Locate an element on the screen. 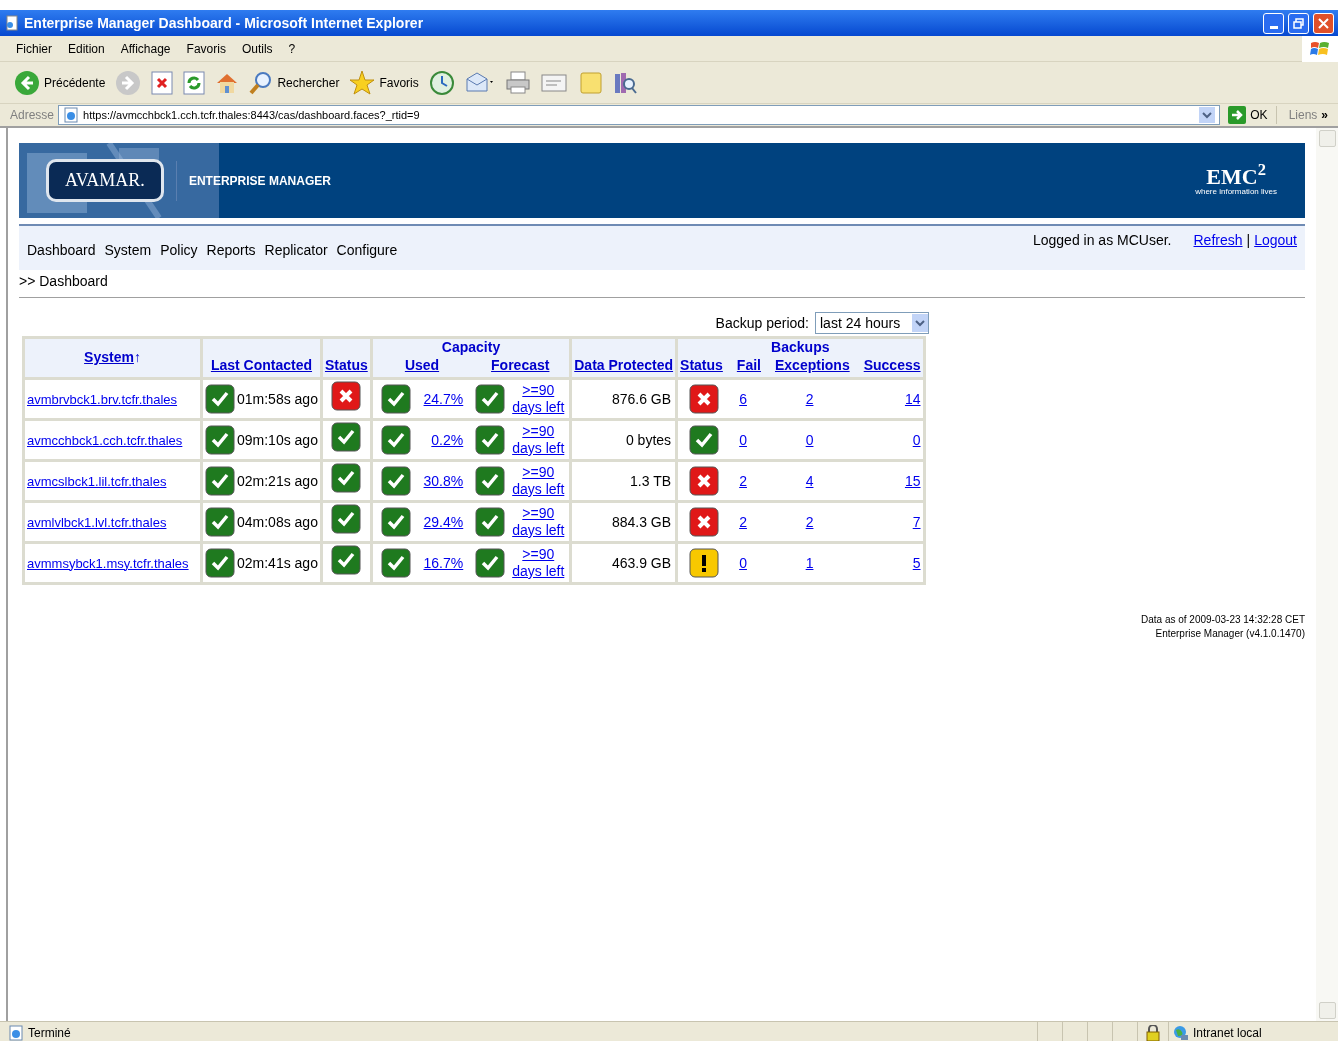 This screenshot has height=1041, width=1338. windows-flag-icon is located at coordinates (1320, 48).